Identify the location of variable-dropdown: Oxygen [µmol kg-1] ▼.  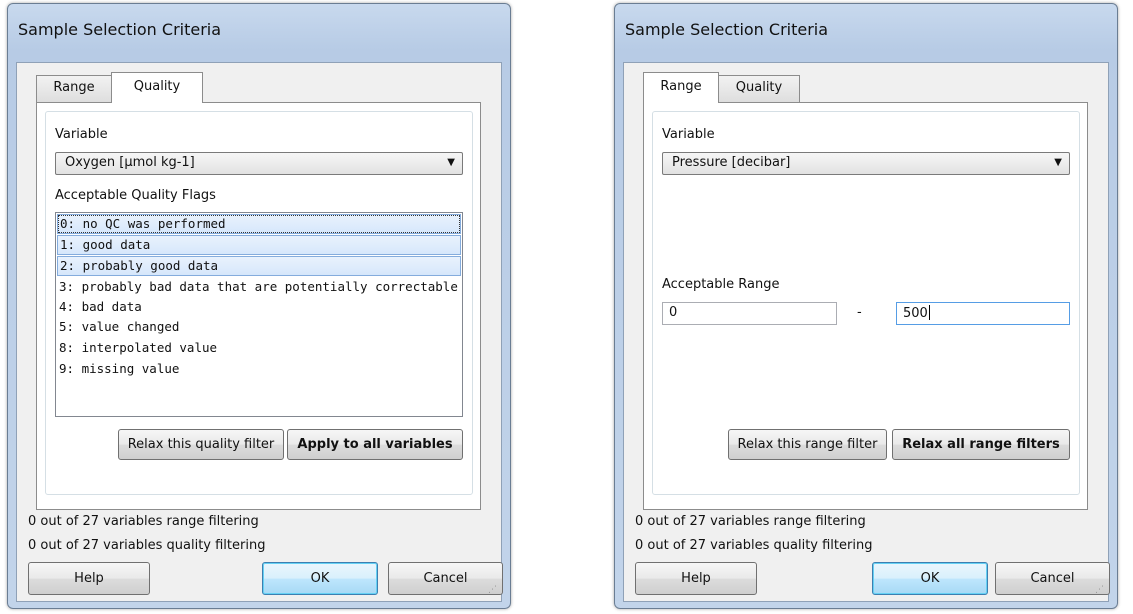
(259, 163).